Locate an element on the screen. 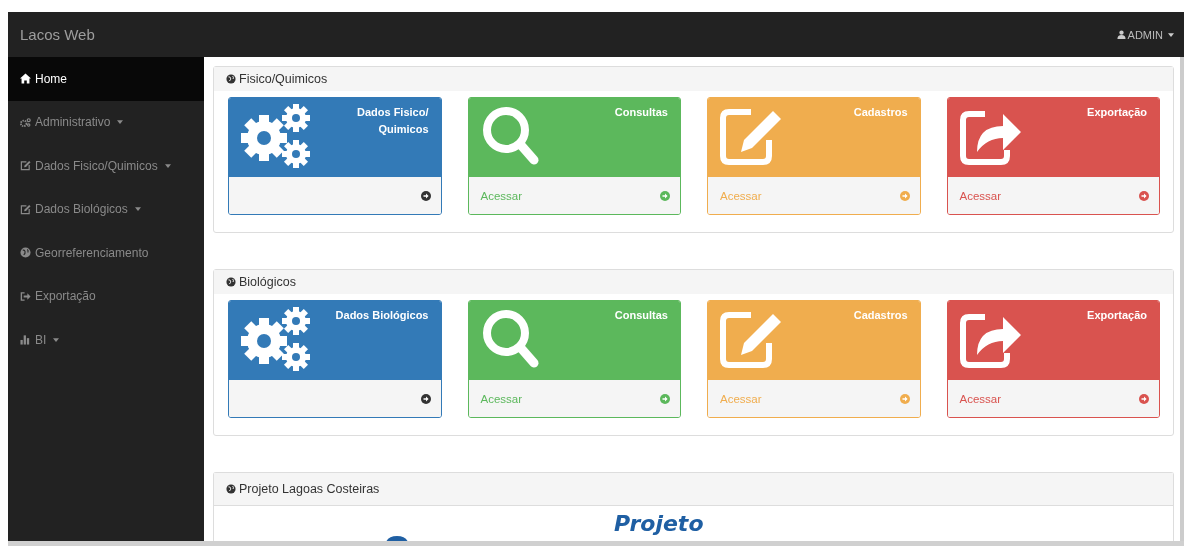  home-icon is located at coordinates (25, 79).